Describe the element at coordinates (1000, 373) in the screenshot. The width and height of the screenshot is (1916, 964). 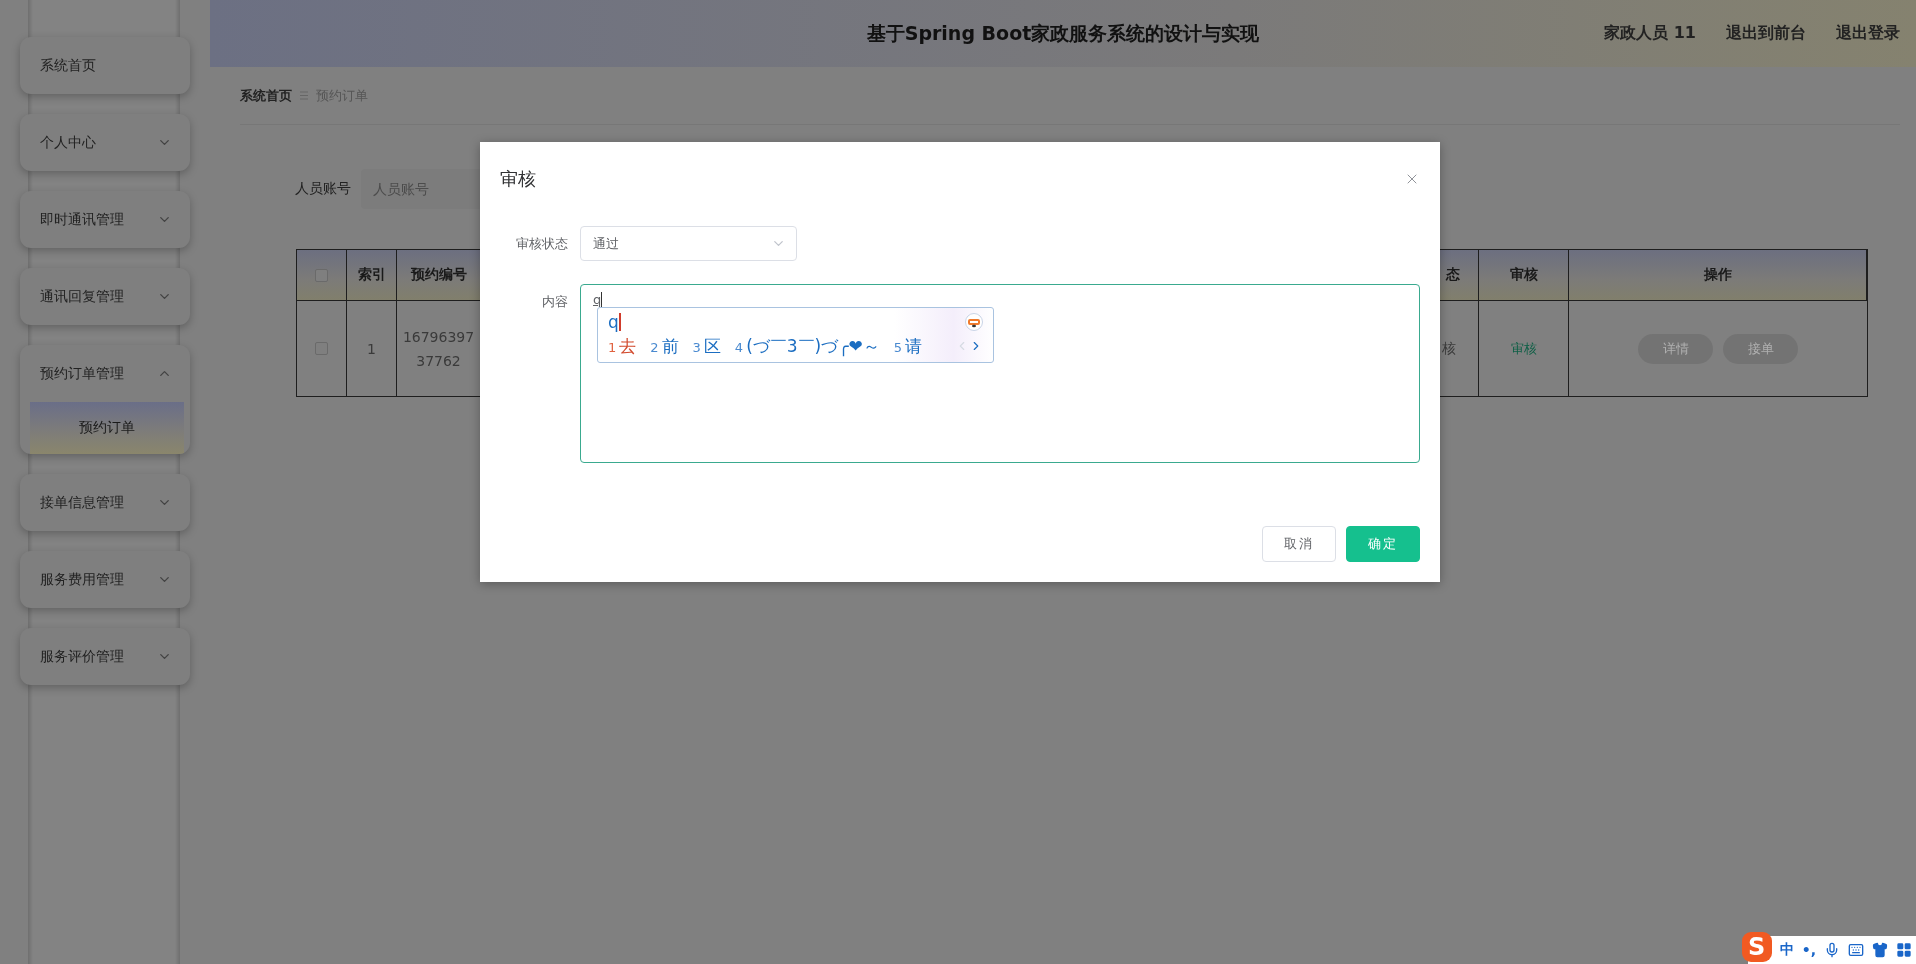
I see `content-textarea: q q 1 去 2 前 3 区 4 (づ￣3￣)づ╭❤～ 5 请` at that location.